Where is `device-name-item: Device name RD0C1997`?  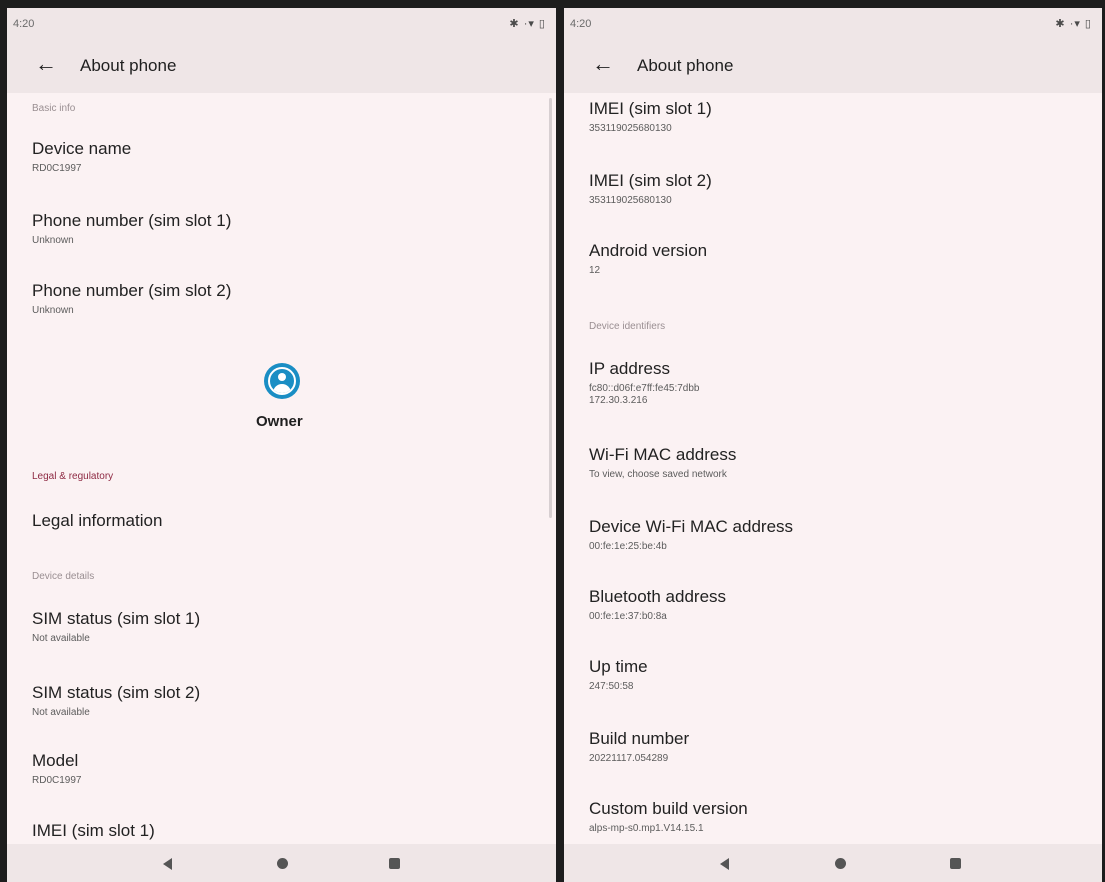
device-name-item: Device name RD0C1997 is located at coordinates (281, 164).